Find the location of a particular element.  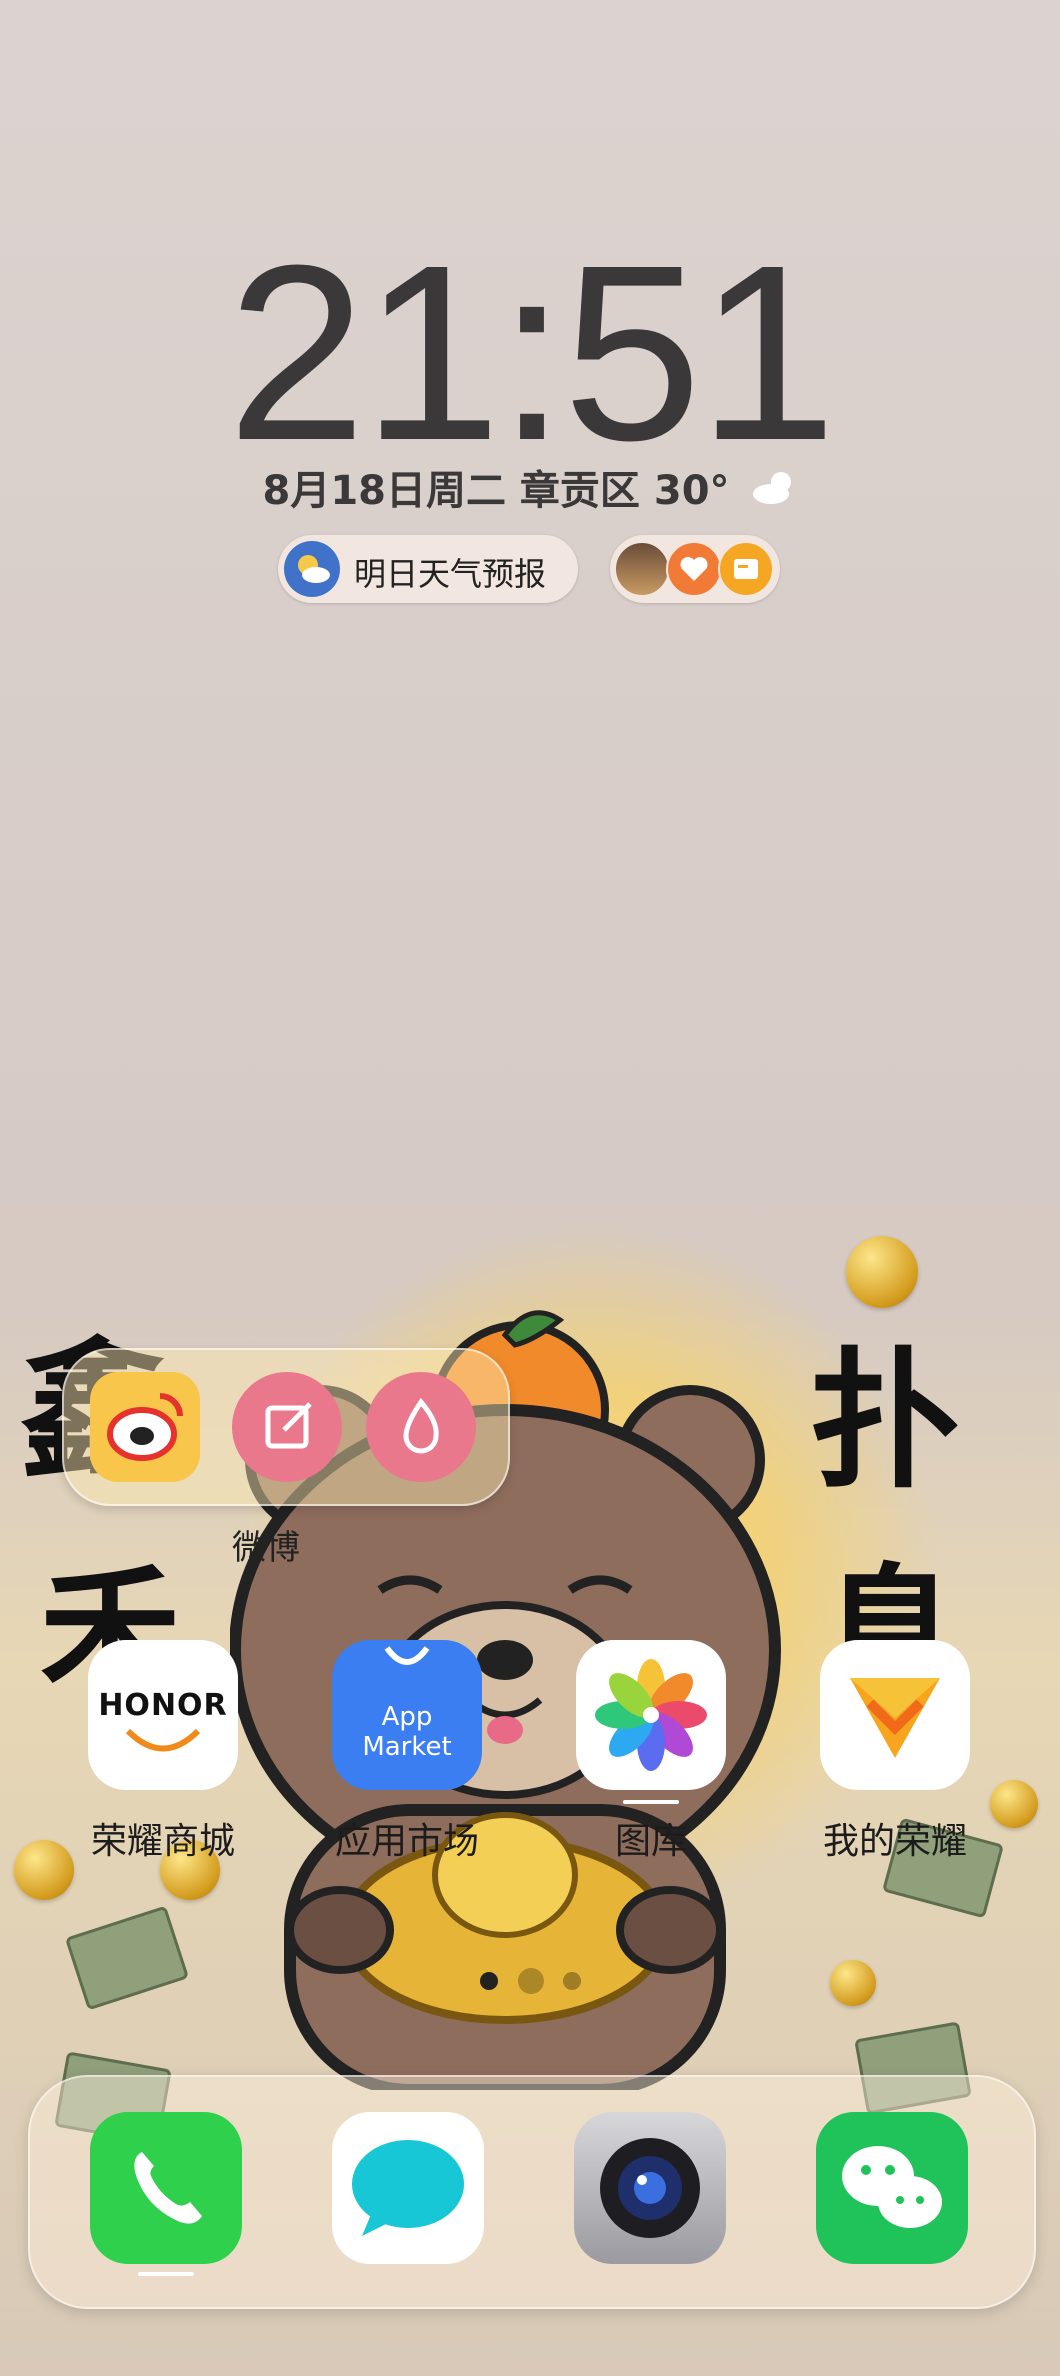

health-heart-icon is located at coordinates (694, 569).